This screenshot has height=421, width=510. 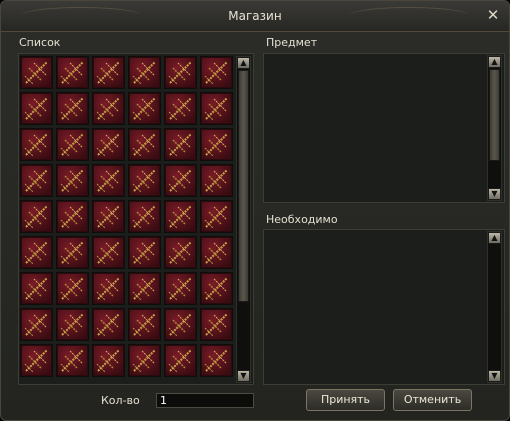 I want to click on close-icon: ✕, so click(x=493, y=15).